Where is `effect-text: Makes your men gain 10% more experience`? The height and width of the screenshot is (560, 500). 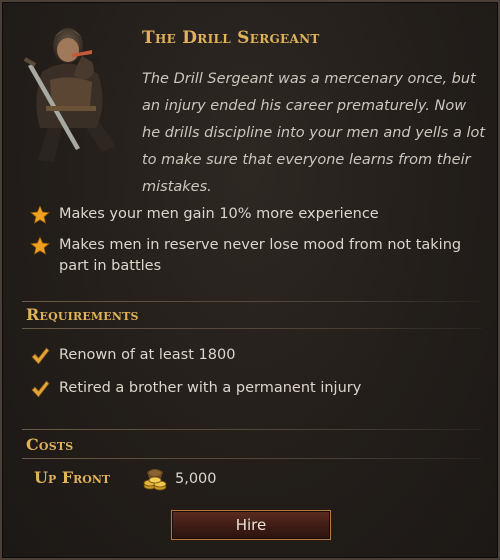 effect-text: Makes your men gain 10% more experience is located at coordinates (219, 214).